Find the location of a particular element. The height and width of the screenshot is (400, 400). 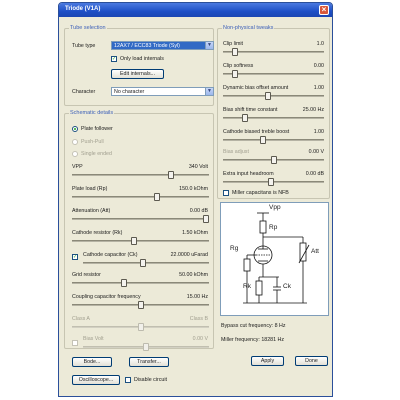

vpp-slider is located at coordinates (140, 175).